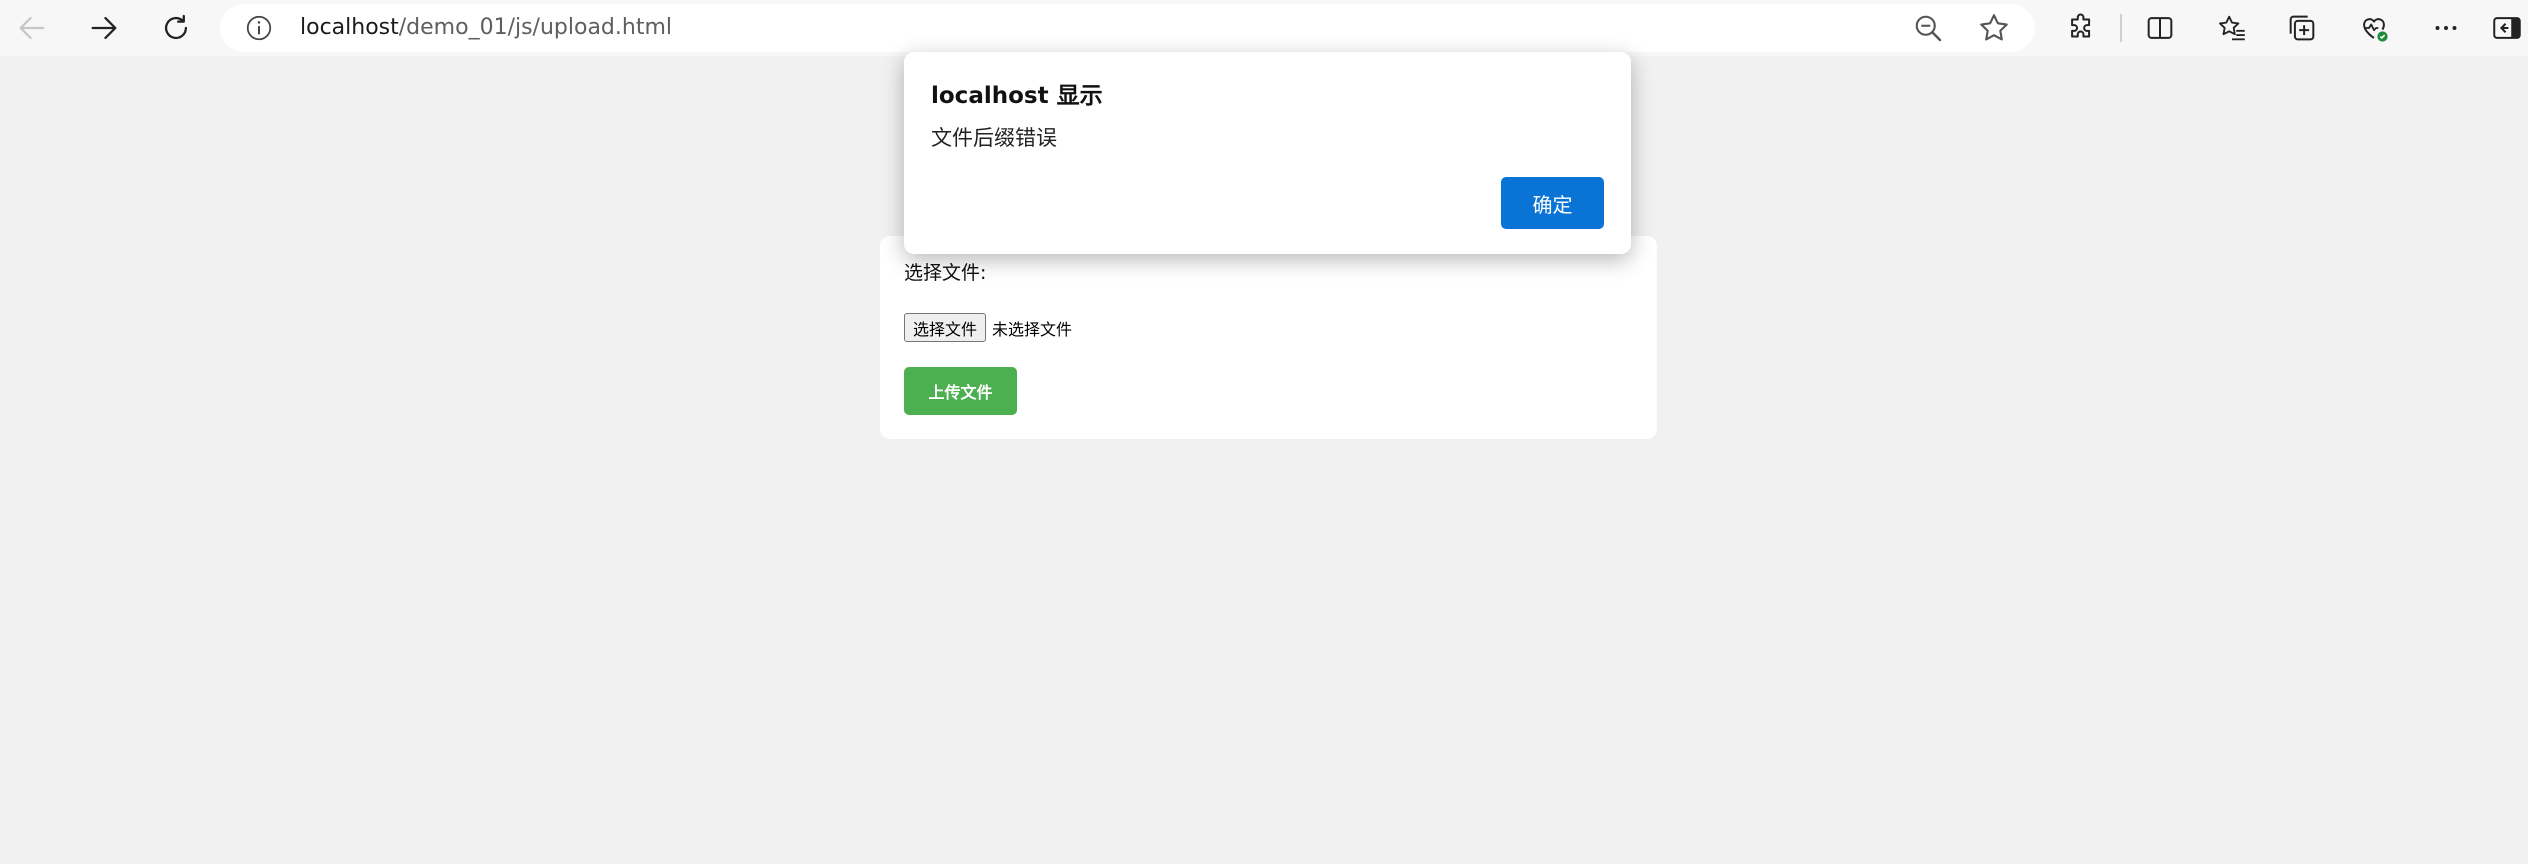 This screenshot has height=864, width=2528. What do you see at coordinates (945, 327) in the screenshot?
I see `choose-file-button: 选择文件` at bounding box center [945, 327].